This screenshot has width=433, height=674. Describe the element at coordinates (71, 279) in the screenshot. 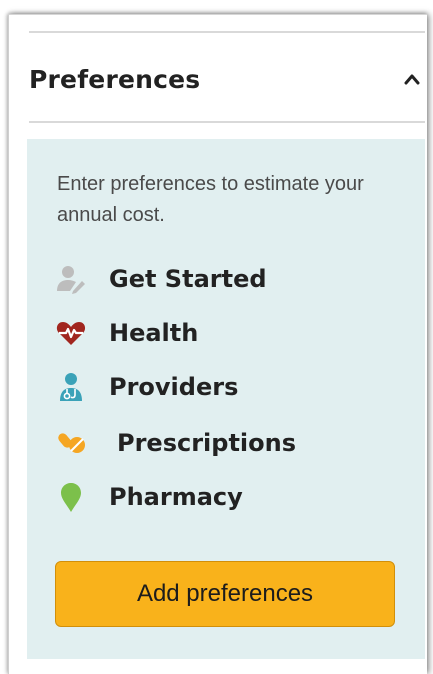

I see `user-edit-icon` at that location.